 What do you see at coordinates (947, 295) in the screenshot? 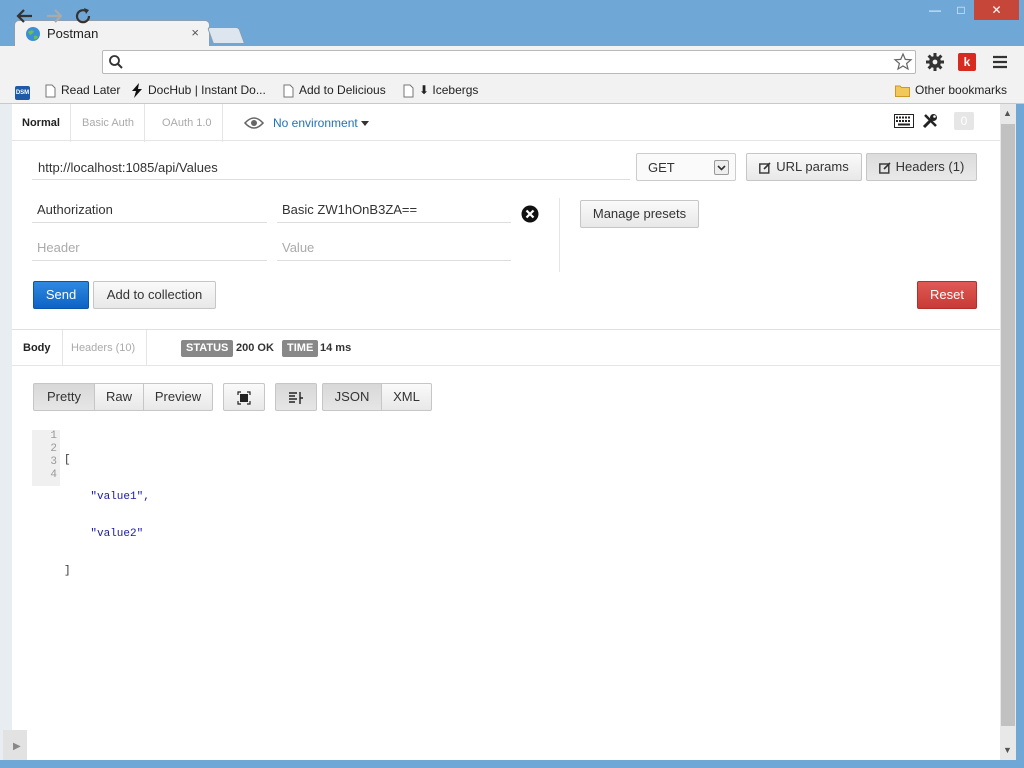
I see `reset-button: Reset` at bounding box center [947, 295].